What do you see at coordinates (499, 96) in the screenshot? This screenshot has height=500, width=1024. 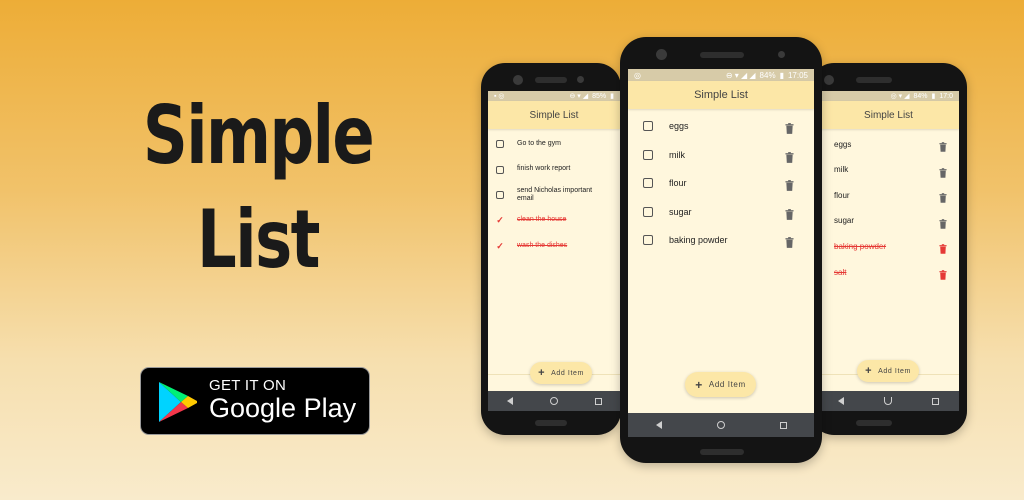 I see `status-icons: ▪ ◎` at bounding box center [499, 96].